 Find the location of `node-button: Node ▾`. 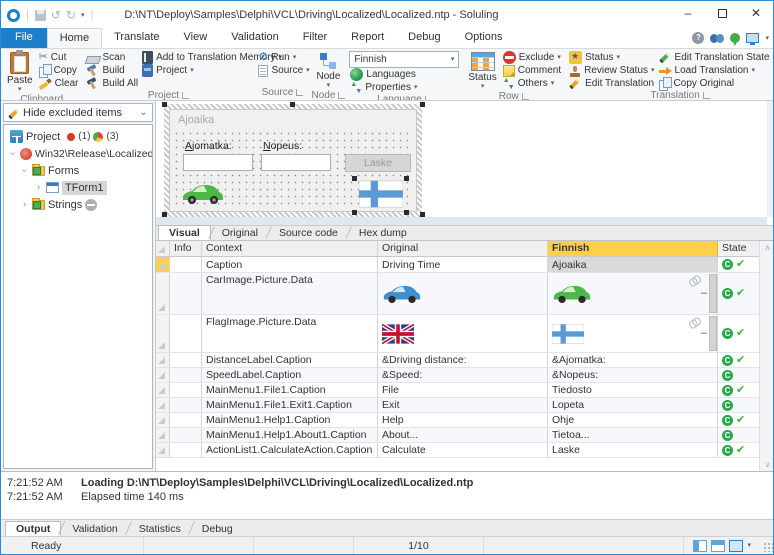

node-button: Node ▾ is located at coordinates (328, 70).